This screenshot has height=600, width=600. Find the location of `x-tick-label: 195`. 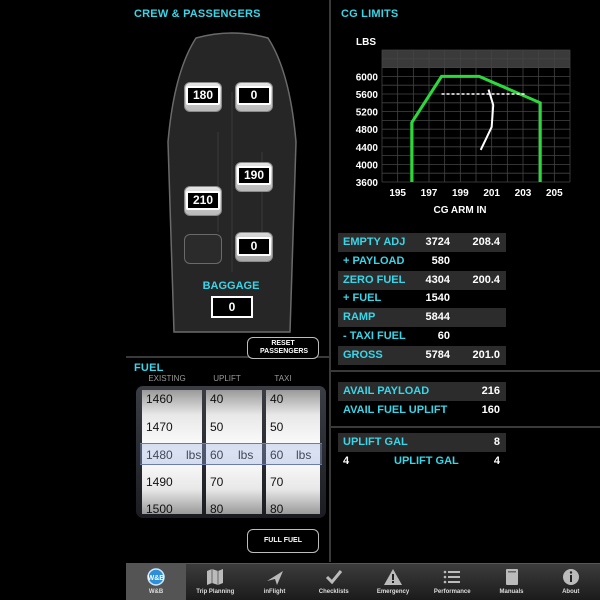

x-tick-label: 195 is located at coordinates (397, 193).